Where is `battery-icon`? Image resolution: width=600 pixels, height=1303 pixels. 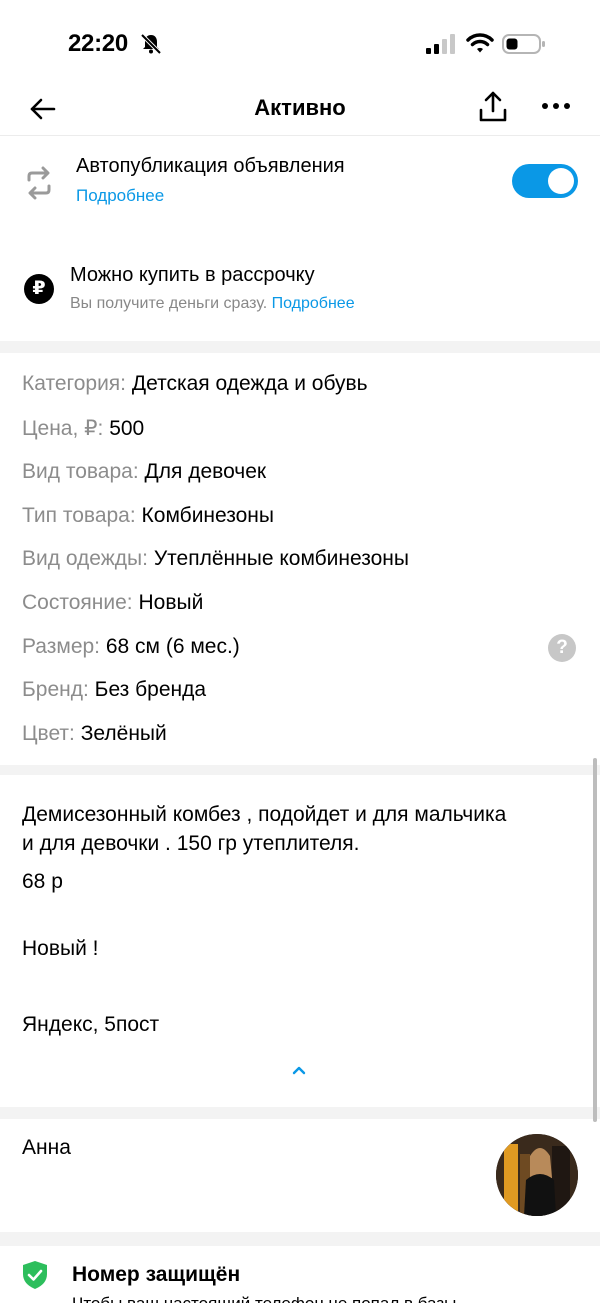
battery-icon is located at coordinates (523, 44).